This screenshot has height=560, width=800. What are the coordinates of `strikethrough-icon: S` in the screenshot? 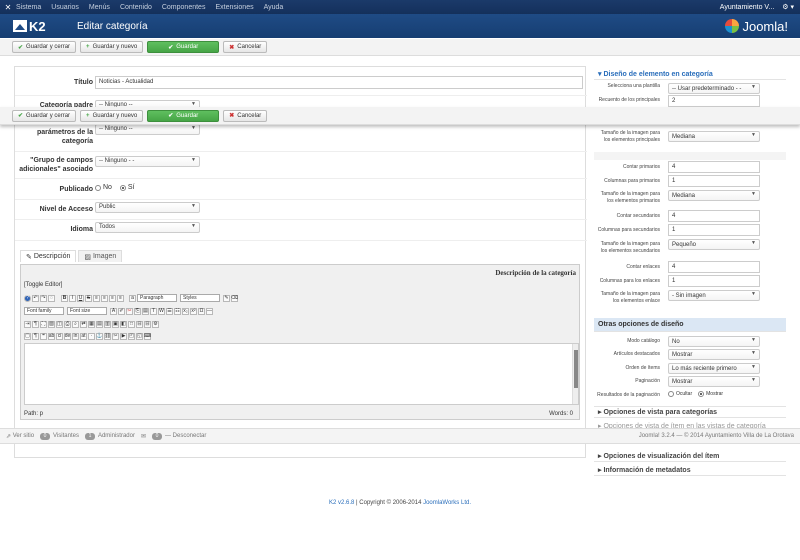 It's located at (88, 298).